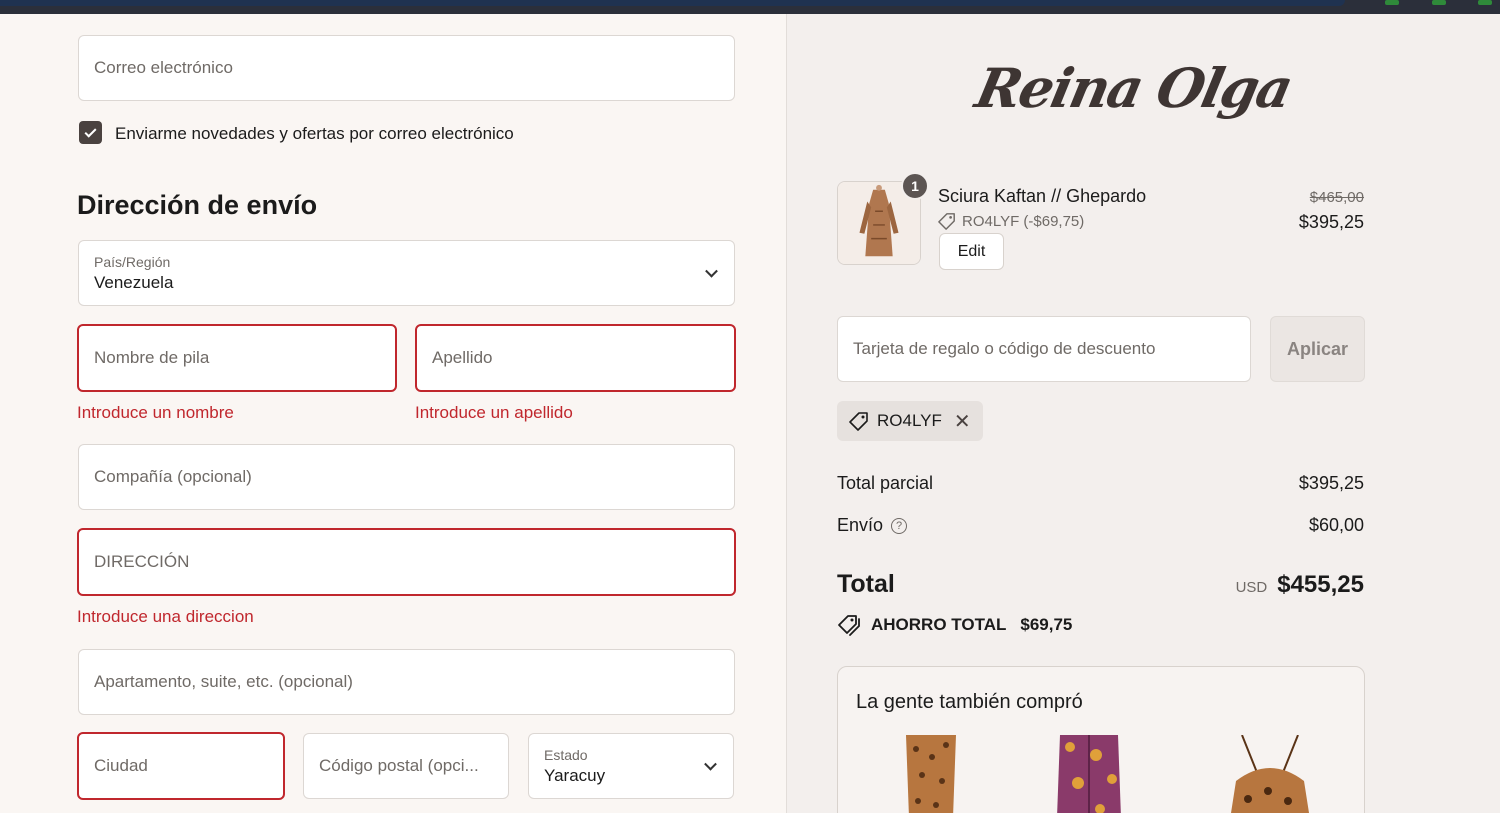  I want to click on also-bought-title: La gente también compró, so click(969, 702).